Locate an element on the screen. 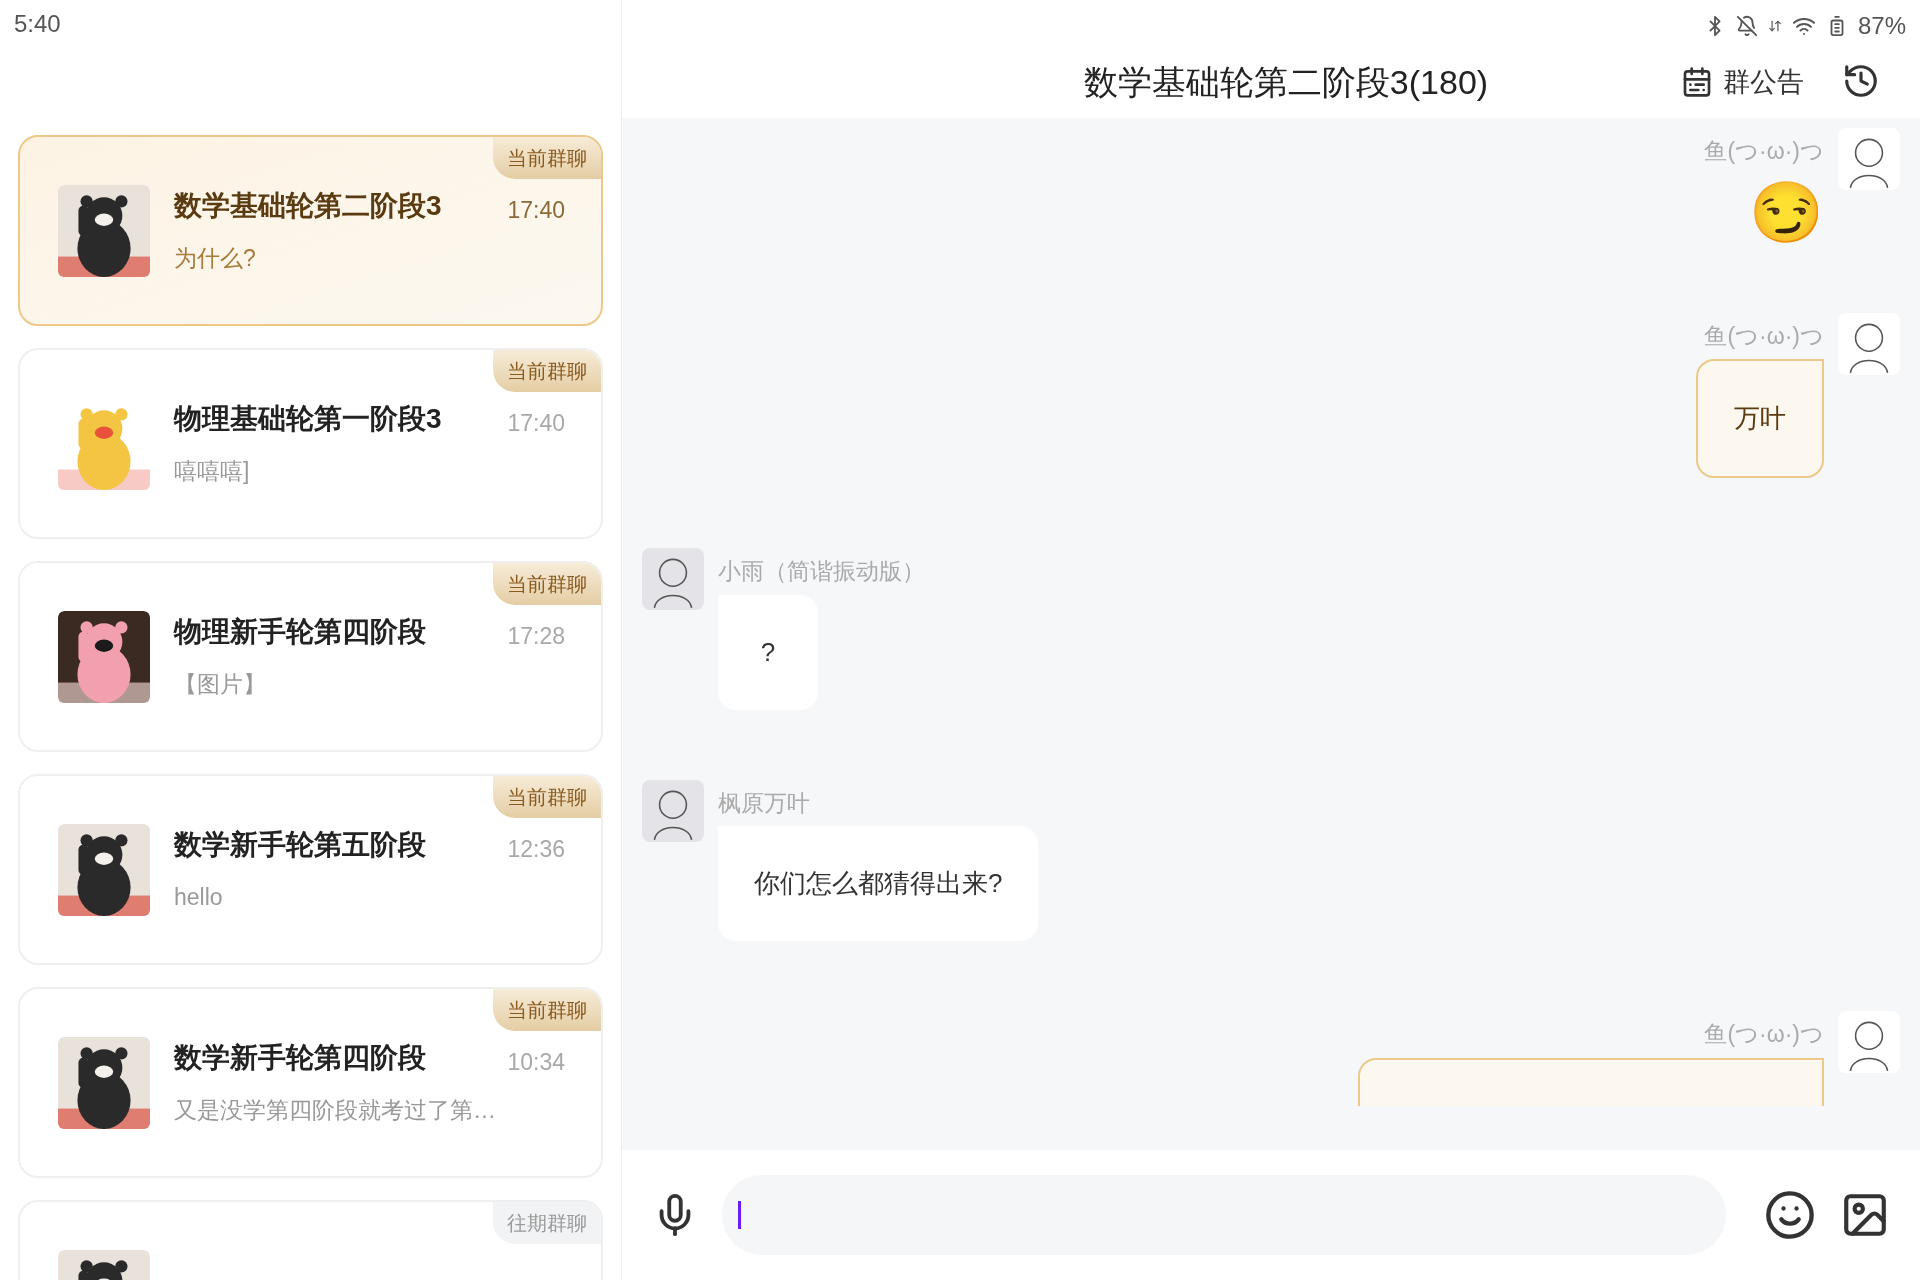 The width and height of the screenshot is (1920, 1280). emoji-message: 😏 is located at coordinates (1786, 212).